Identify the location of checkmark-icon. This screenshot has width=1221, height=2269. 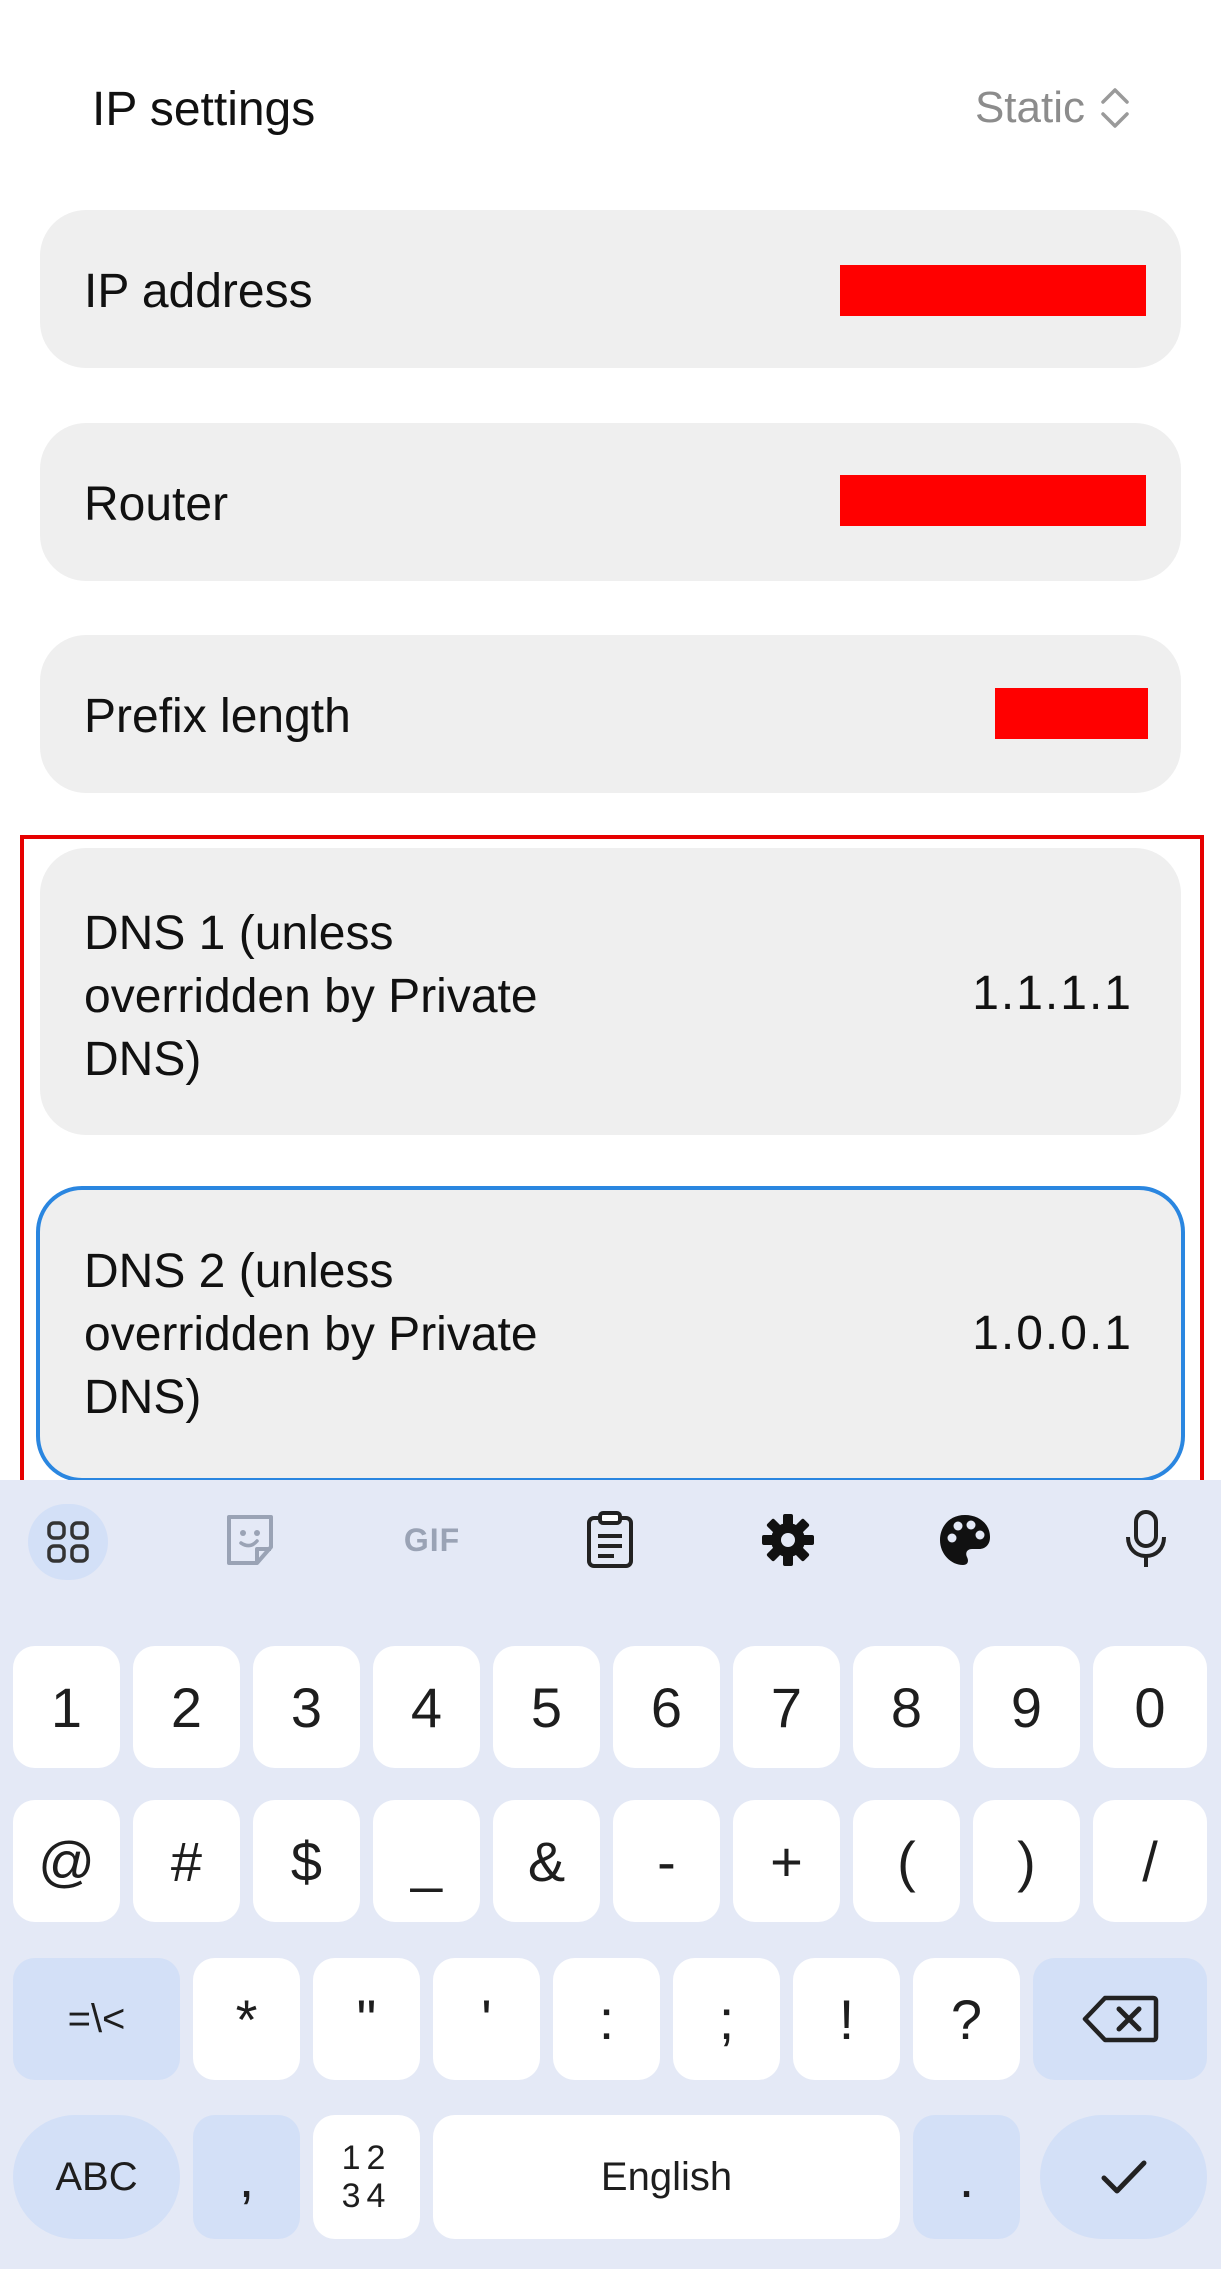
(1123, 2177).